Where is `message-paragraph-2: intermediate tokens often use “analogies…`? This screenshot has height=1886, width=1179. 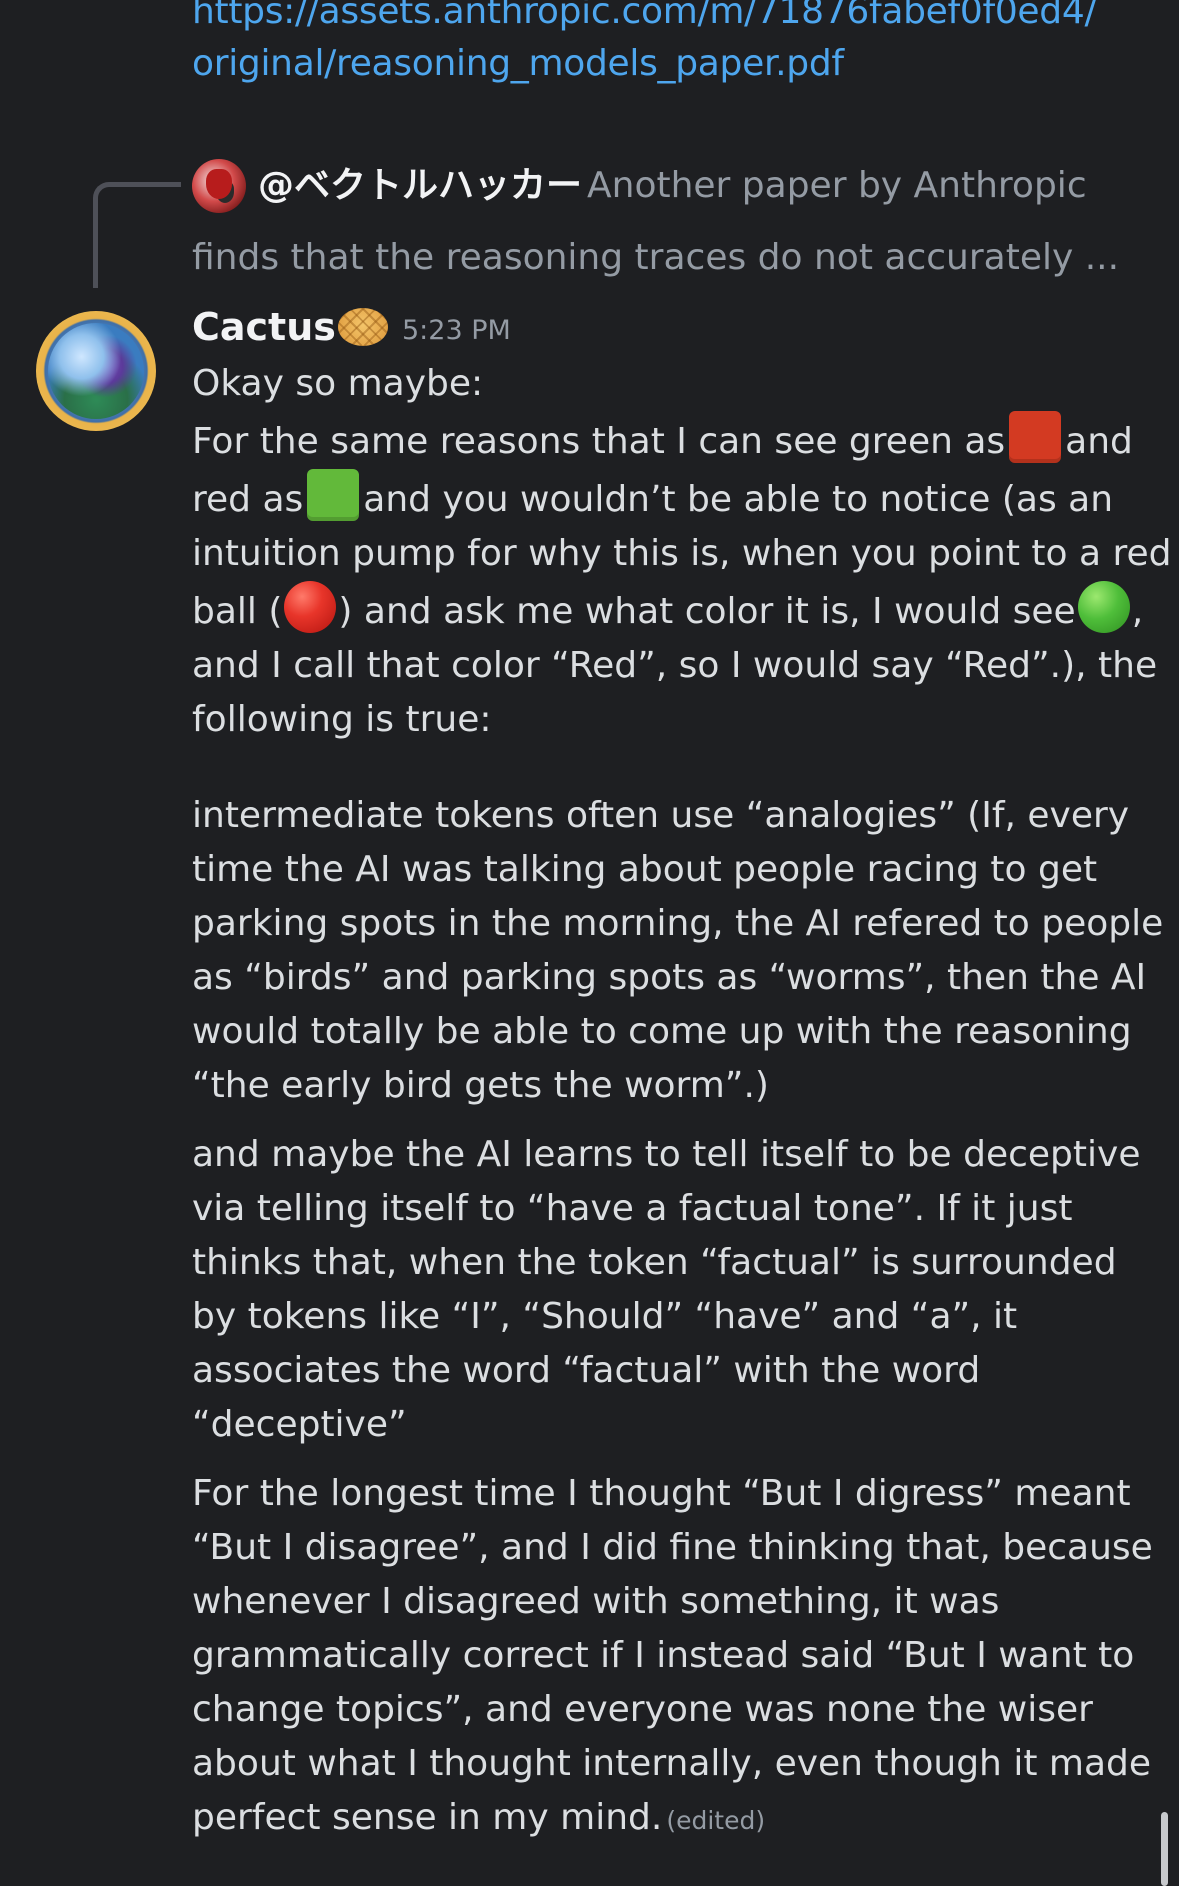 message-paragraph-2: intermediate tokens often use “analogies… is located at coordinates (678, 951).